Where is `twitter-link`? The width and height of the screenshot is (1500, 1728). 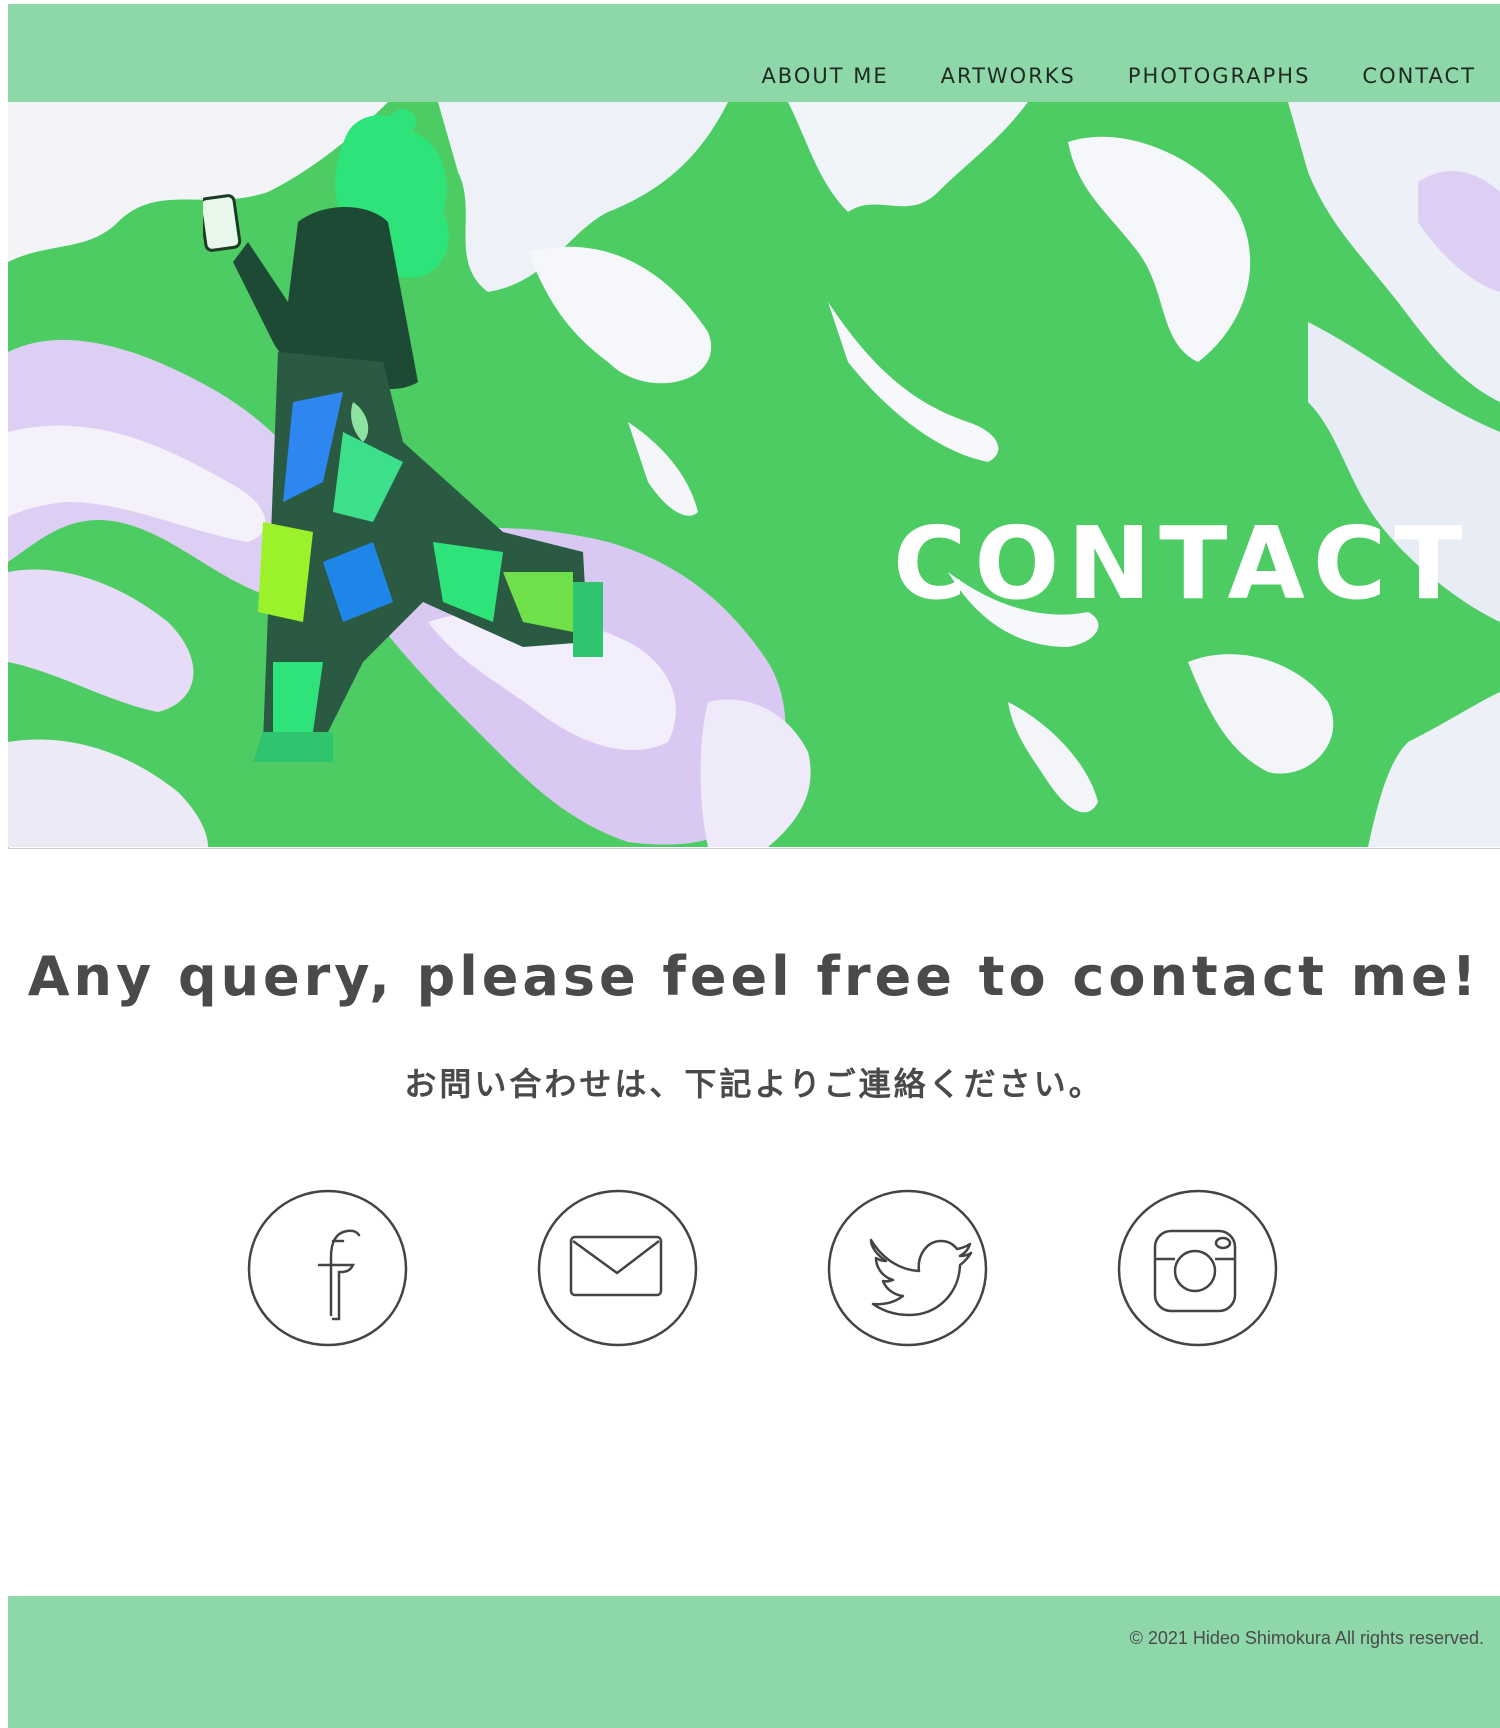 twitter-link is located at coordinates (908, 1270).